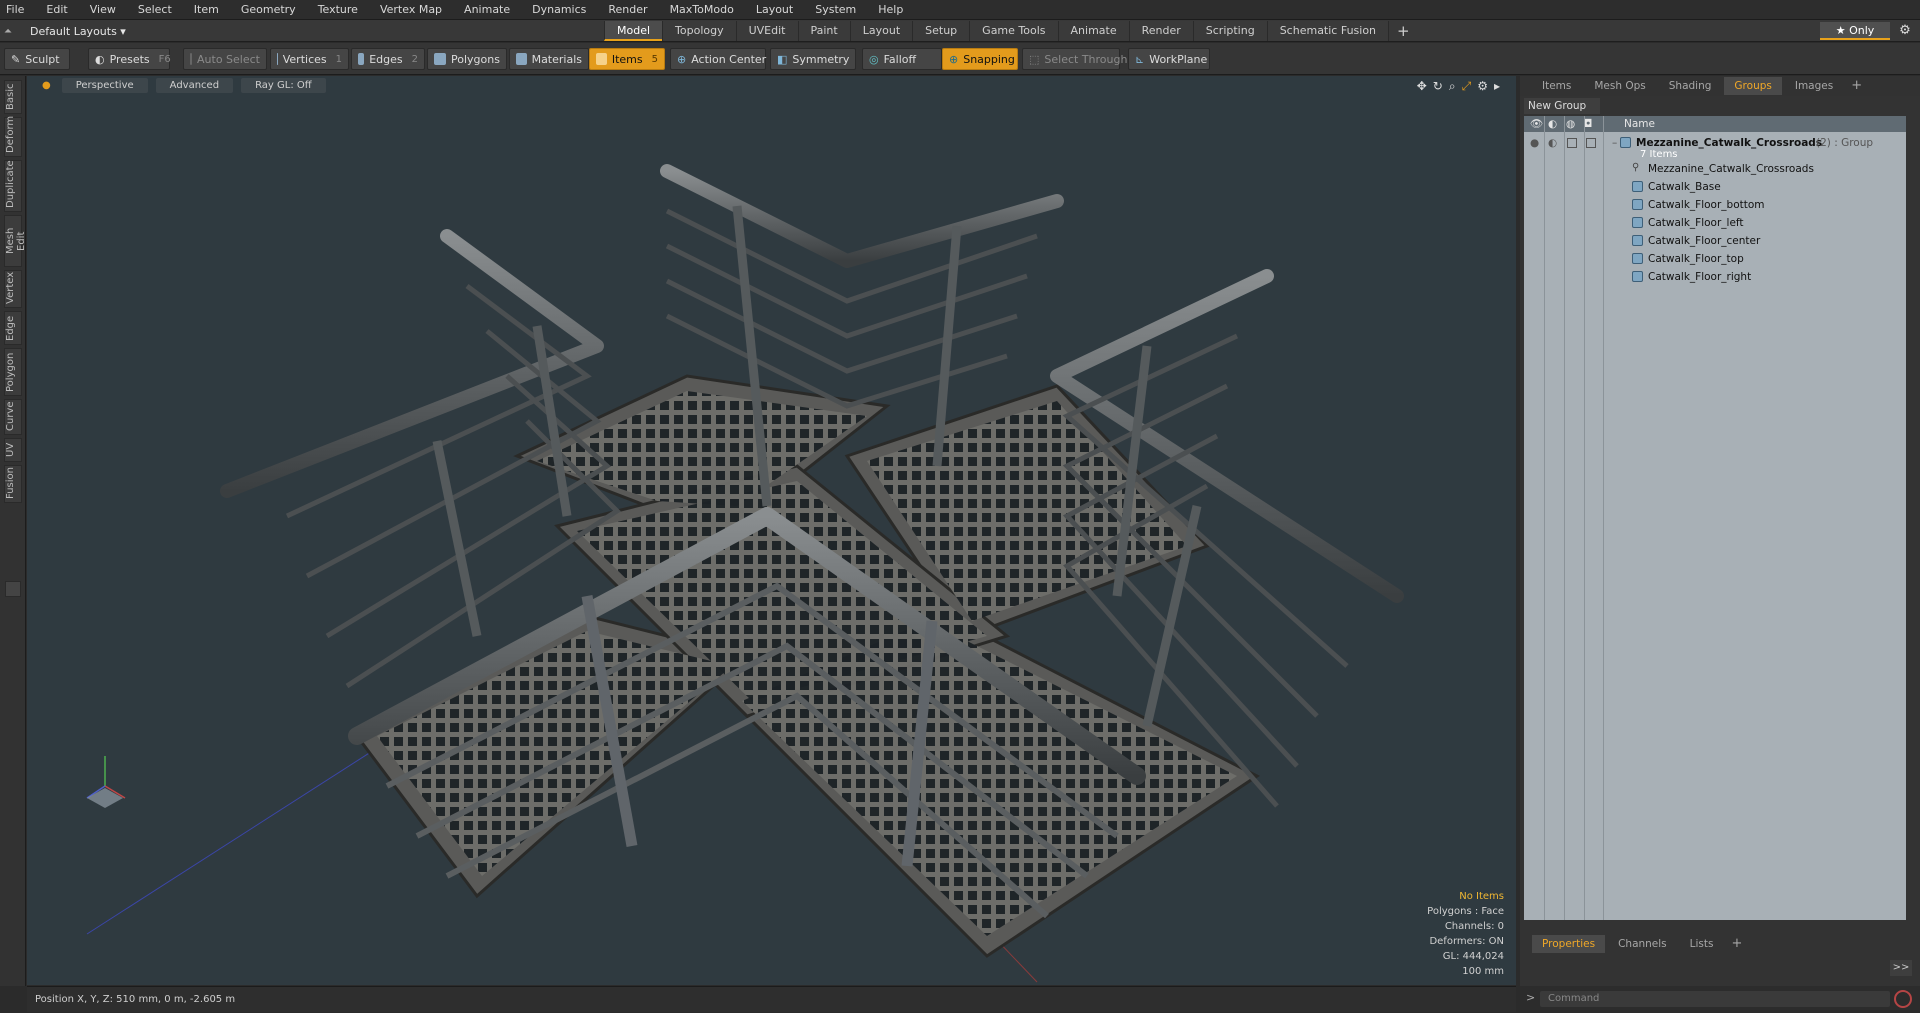 The width and height of the screenshot is (1920, 1013). Describe the element at coordinates (627, 9) in the screenshot. I see `menu-render: Render` at that location.